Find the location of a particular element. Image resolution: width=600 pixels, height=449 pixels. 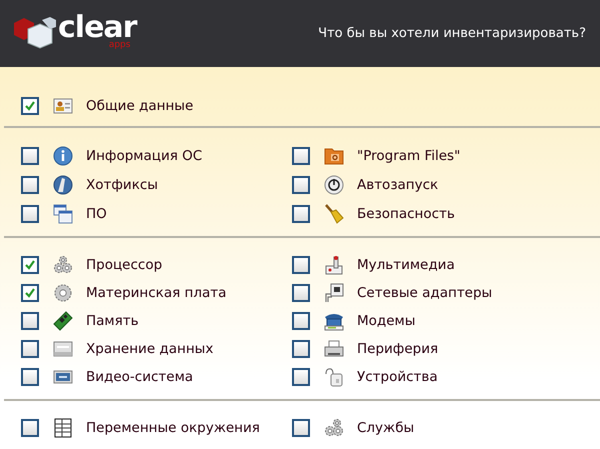

option-label: Процессор is located at coordinates (124, 265).